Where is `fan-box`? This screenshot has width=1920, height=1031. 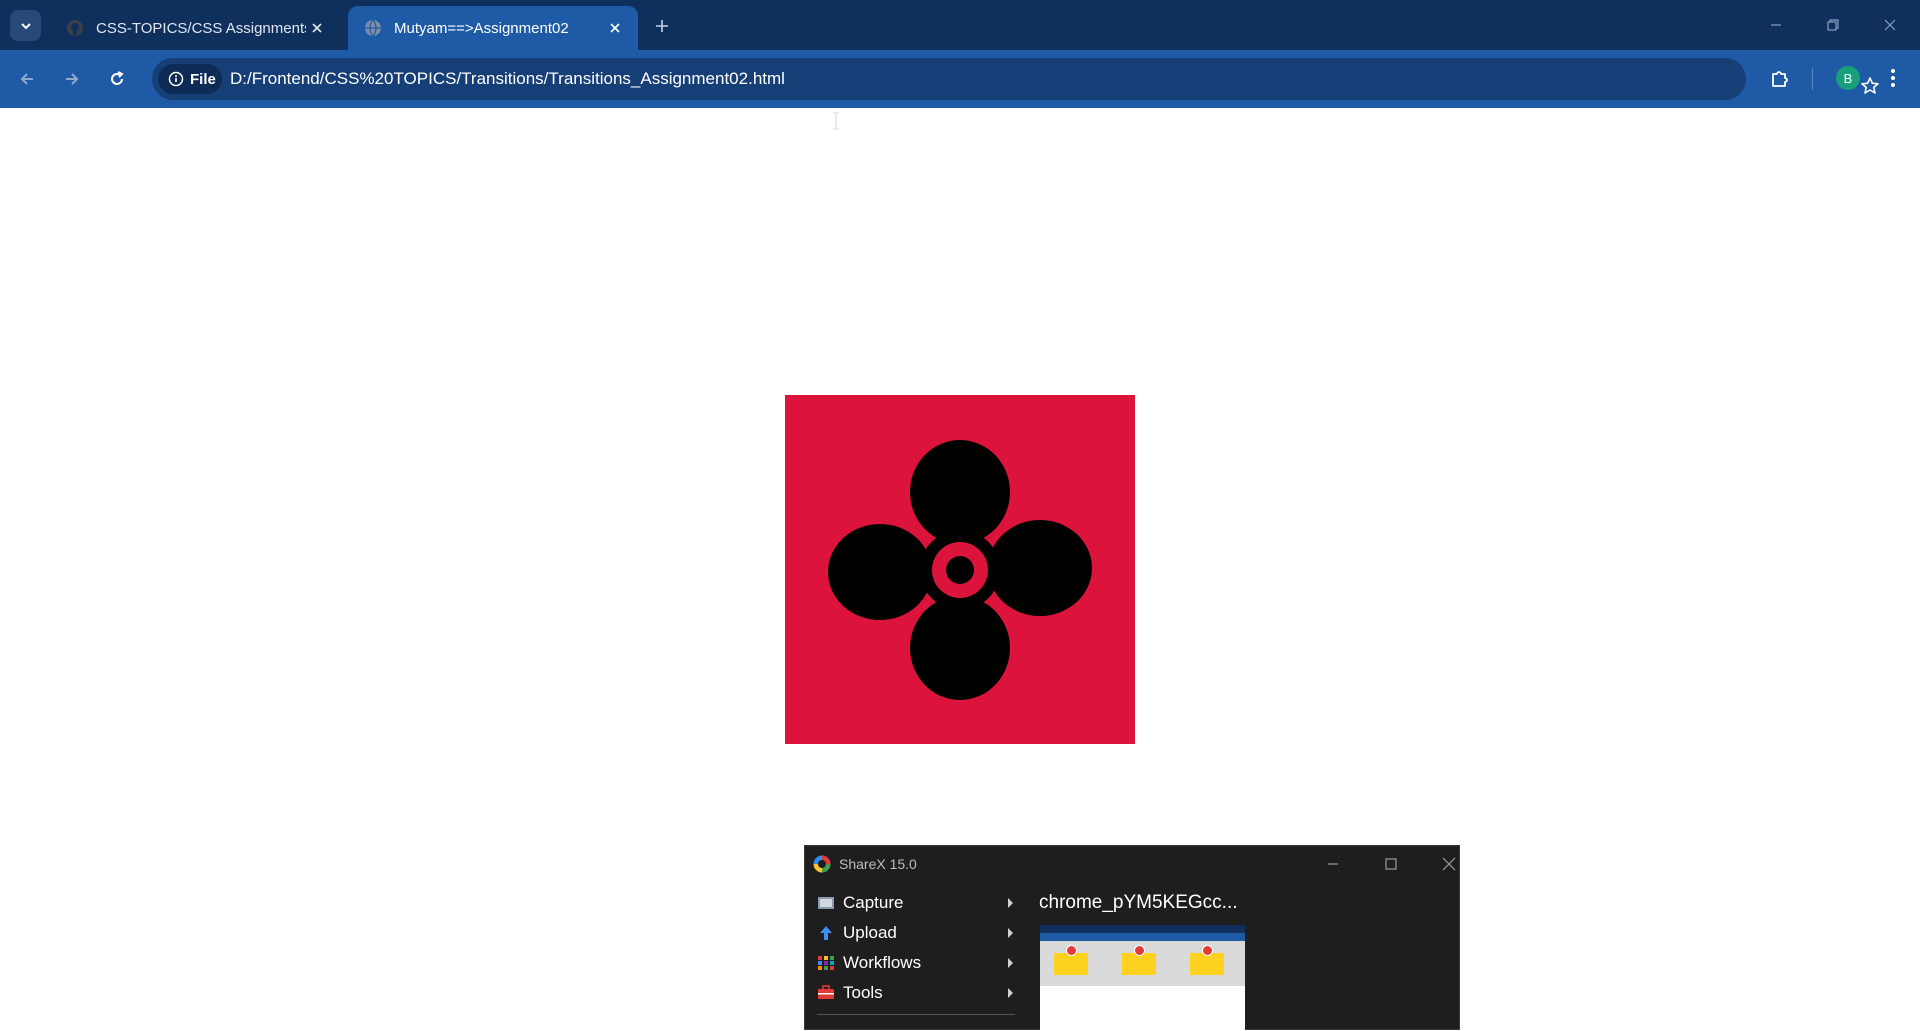
fan-box is located at coordinates (960, 569).